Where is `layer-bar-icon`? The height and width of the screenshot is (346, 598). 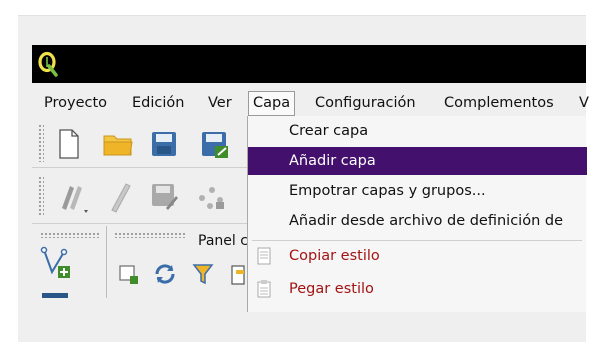
layer-bar-icon is located at coordinates (55, 295).